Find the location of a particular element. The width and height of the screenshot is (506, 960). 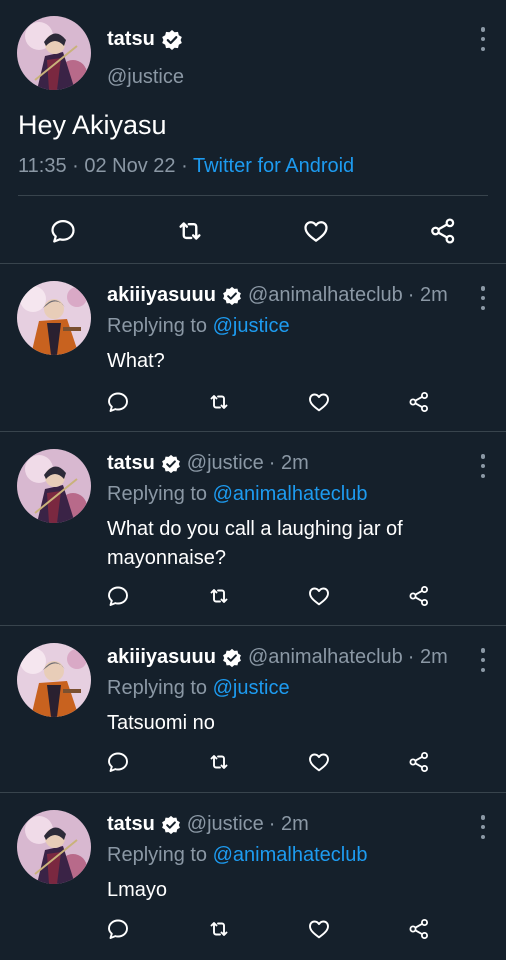

tweet-text: What? is located at coordinates (136, 361).